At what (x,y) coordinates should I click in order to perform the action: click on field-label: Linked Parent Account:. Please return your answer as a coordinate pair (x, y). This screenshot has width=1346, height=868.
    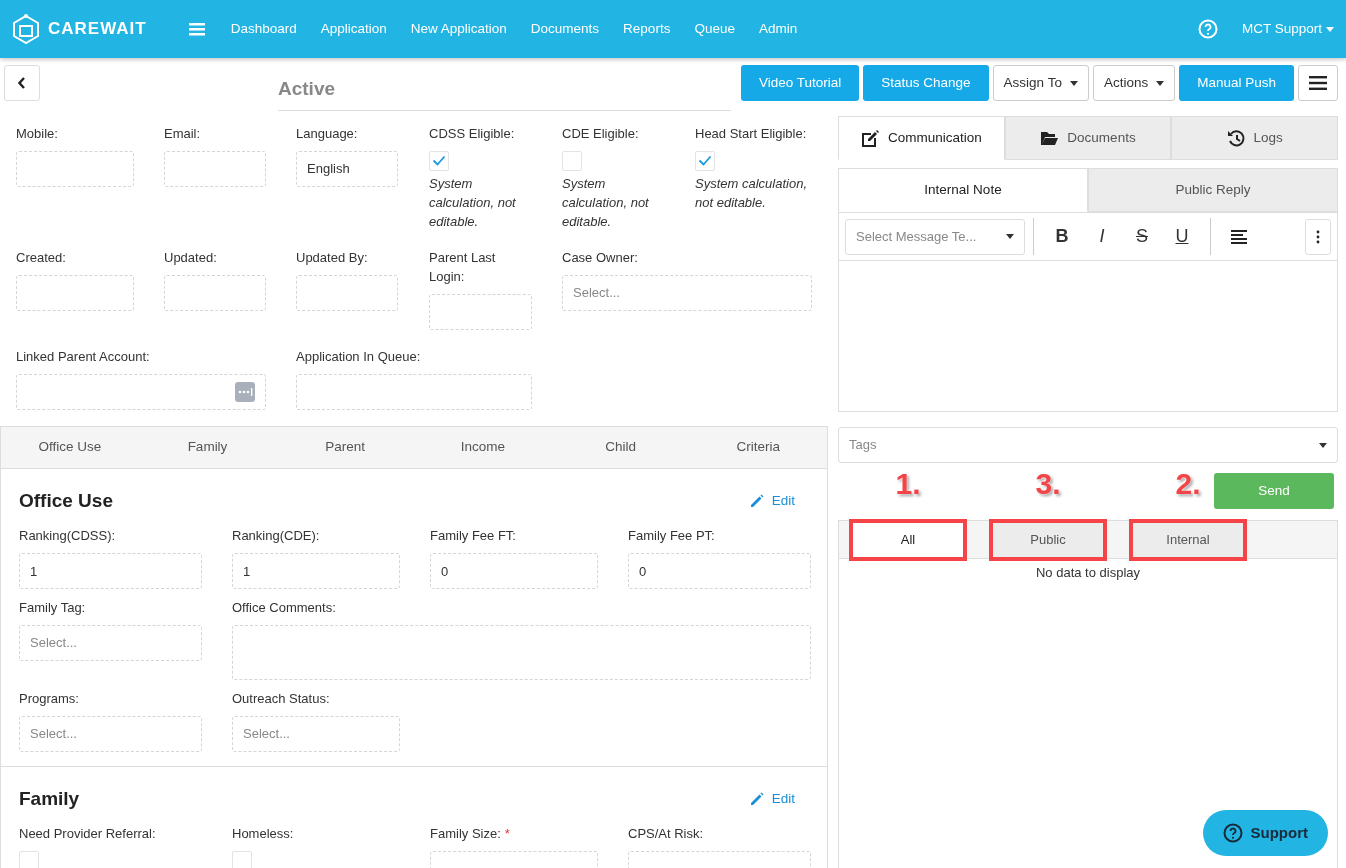
    Looking at the image, I should click on (83, 357).